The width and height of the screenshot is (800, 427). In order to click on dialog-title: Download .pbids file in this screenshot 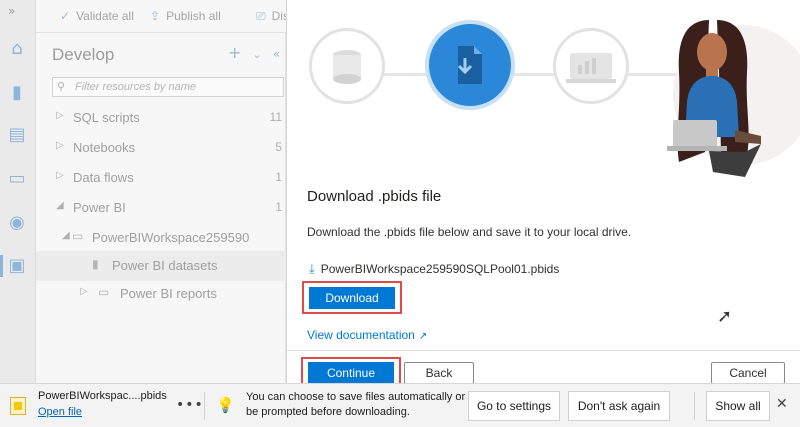, I will do `click(374, 196)`.